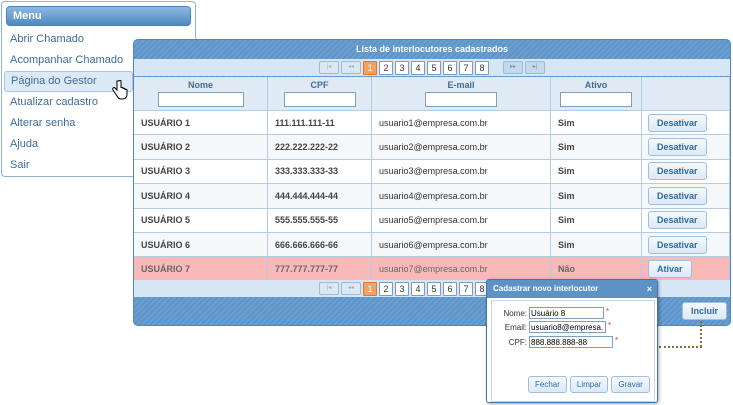  What do you see at coordinates (461, 85) in the screenshot?
I see `column-label-email: E-mail` at bounding box center [461, 85].